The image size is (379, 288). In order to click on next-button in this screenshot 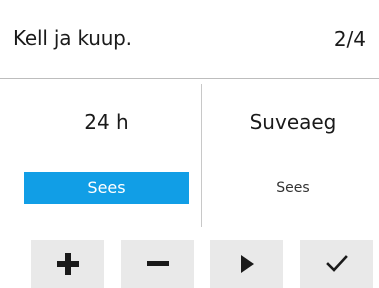, I will do `click(246, 264)`.